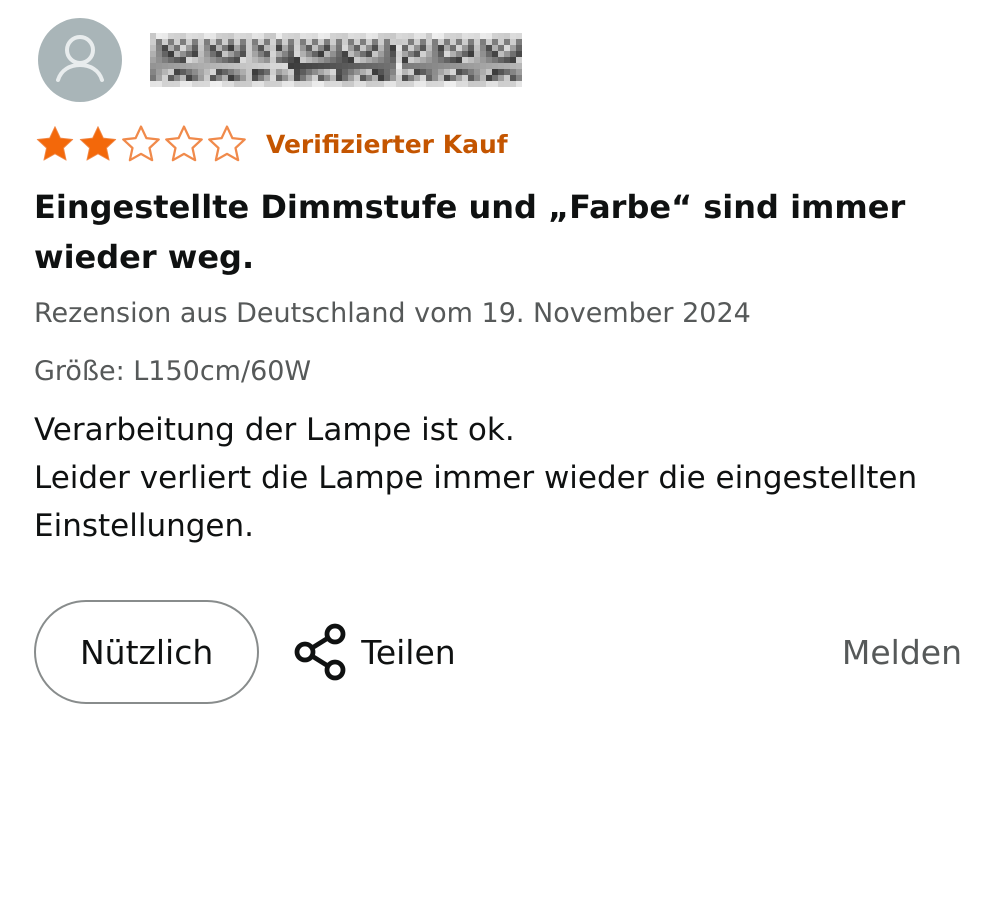  I want to click on review-text: Verarbeitung der Lampe ist ok., so click(275, 430).